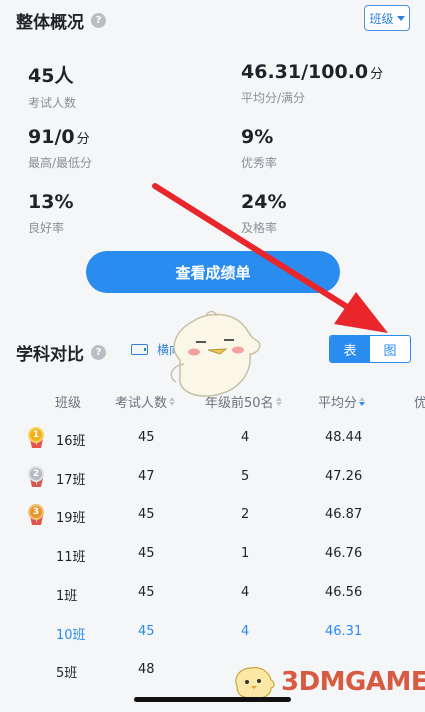 The height and width of the screenshot is (712, 425). I want to click on sort-icon, so click(278, 401).